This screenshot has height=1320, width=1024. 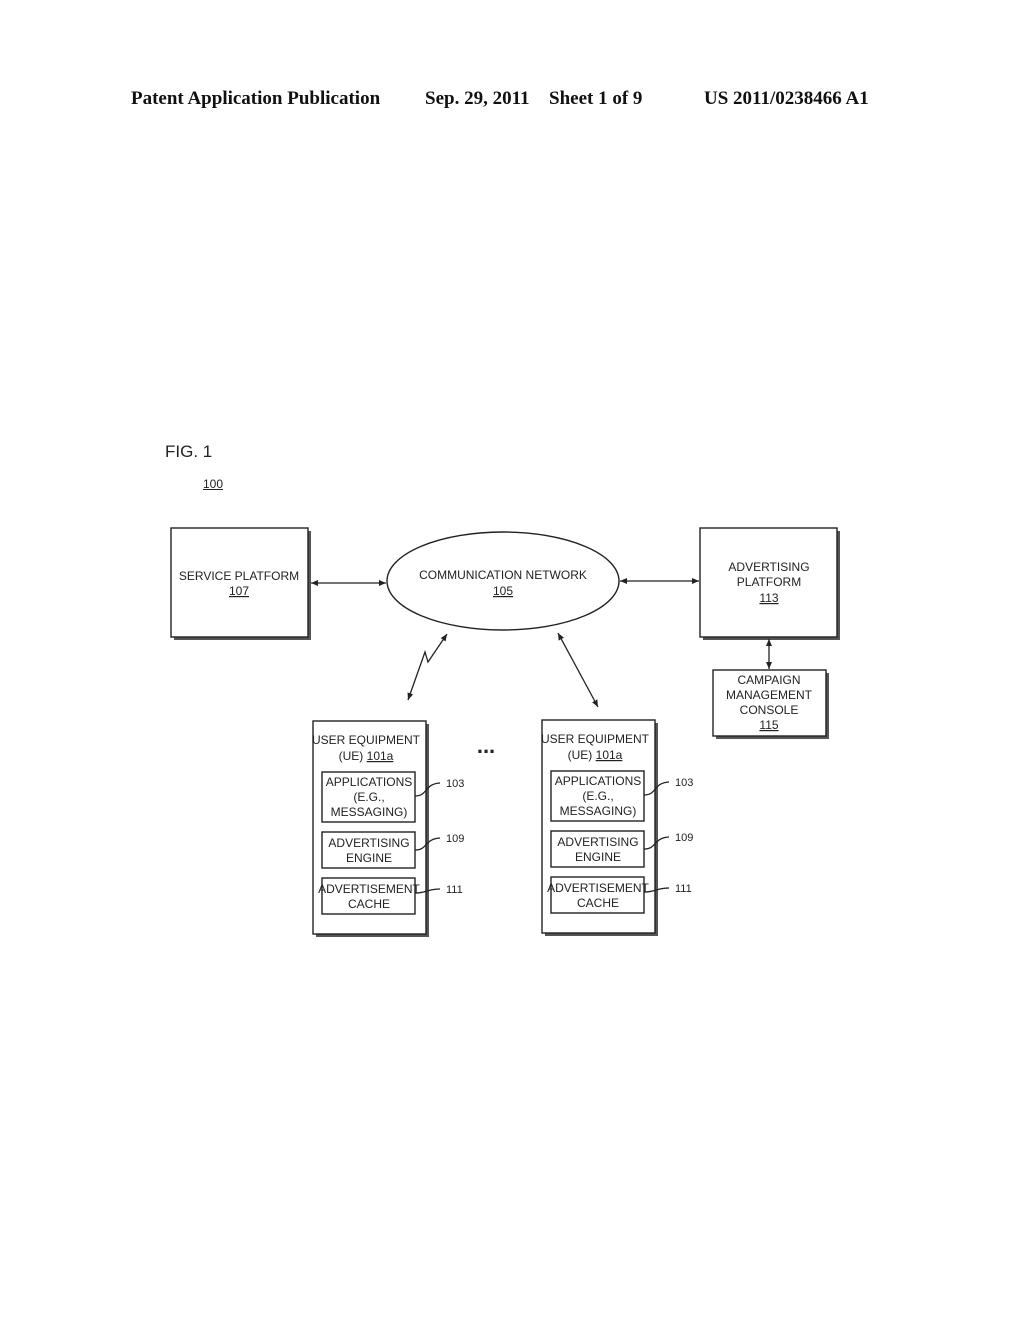 I want to click on ue-left-engine-ref: 109, so click(x=455, y=839).